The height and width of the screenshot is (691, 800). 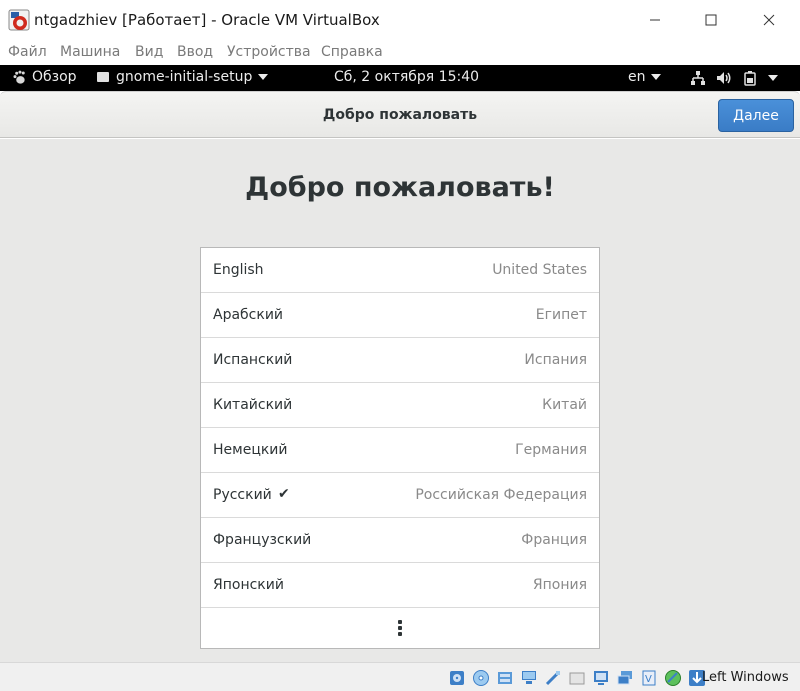 What do you see at coordinates (400, 405) in the screenshot?
I see `language-row: Китайский Китай` at bounding box center [400, 405].